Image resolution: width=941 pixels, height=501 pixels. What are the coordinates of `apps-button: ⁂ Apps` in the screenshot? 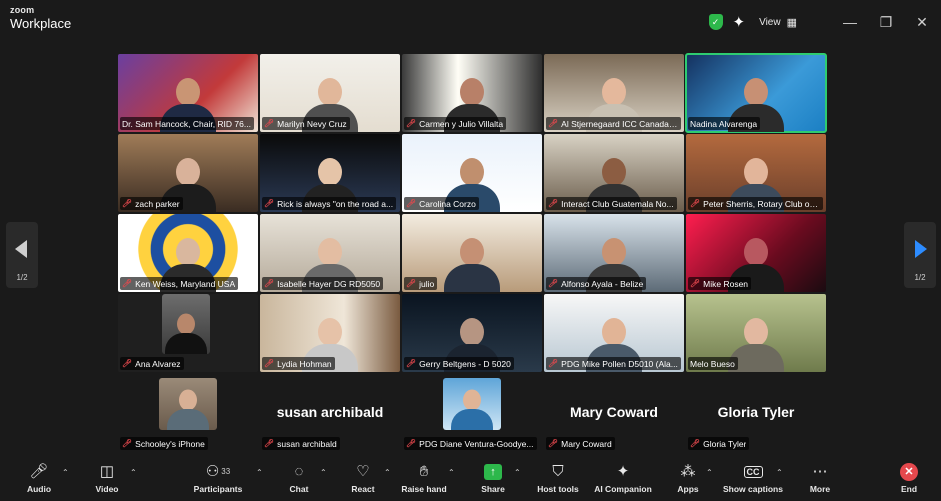 It's located at (688, 480).